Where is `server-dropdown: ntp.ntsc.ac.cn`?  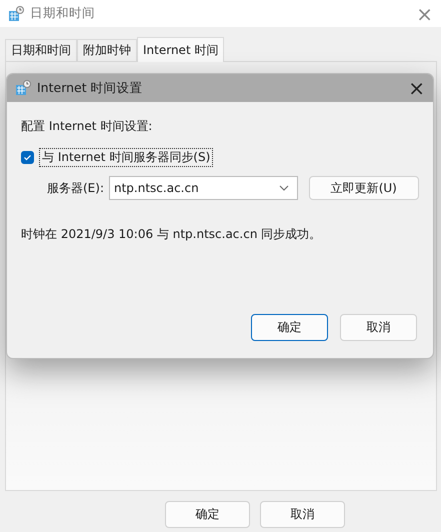
server-dropdown: ntp.ntsc.ac.cn is located at coordinates (203, 188).